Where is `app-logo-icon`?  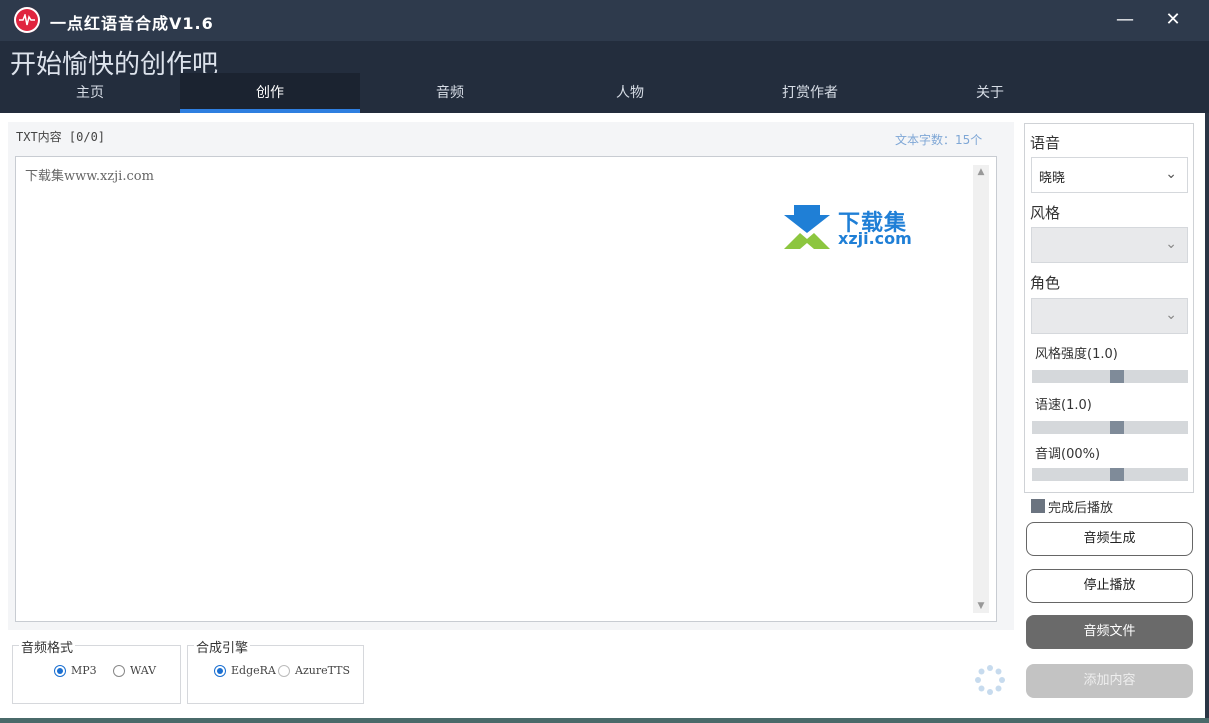 app-logo-icon is located at coordinates (27, 20).